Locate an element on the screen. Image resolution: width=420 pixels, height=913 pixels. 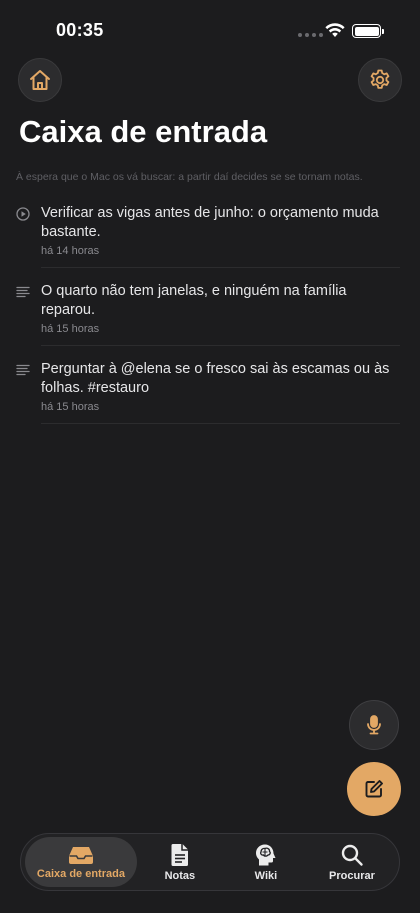
document-icon is located at coordinates (179, 854).